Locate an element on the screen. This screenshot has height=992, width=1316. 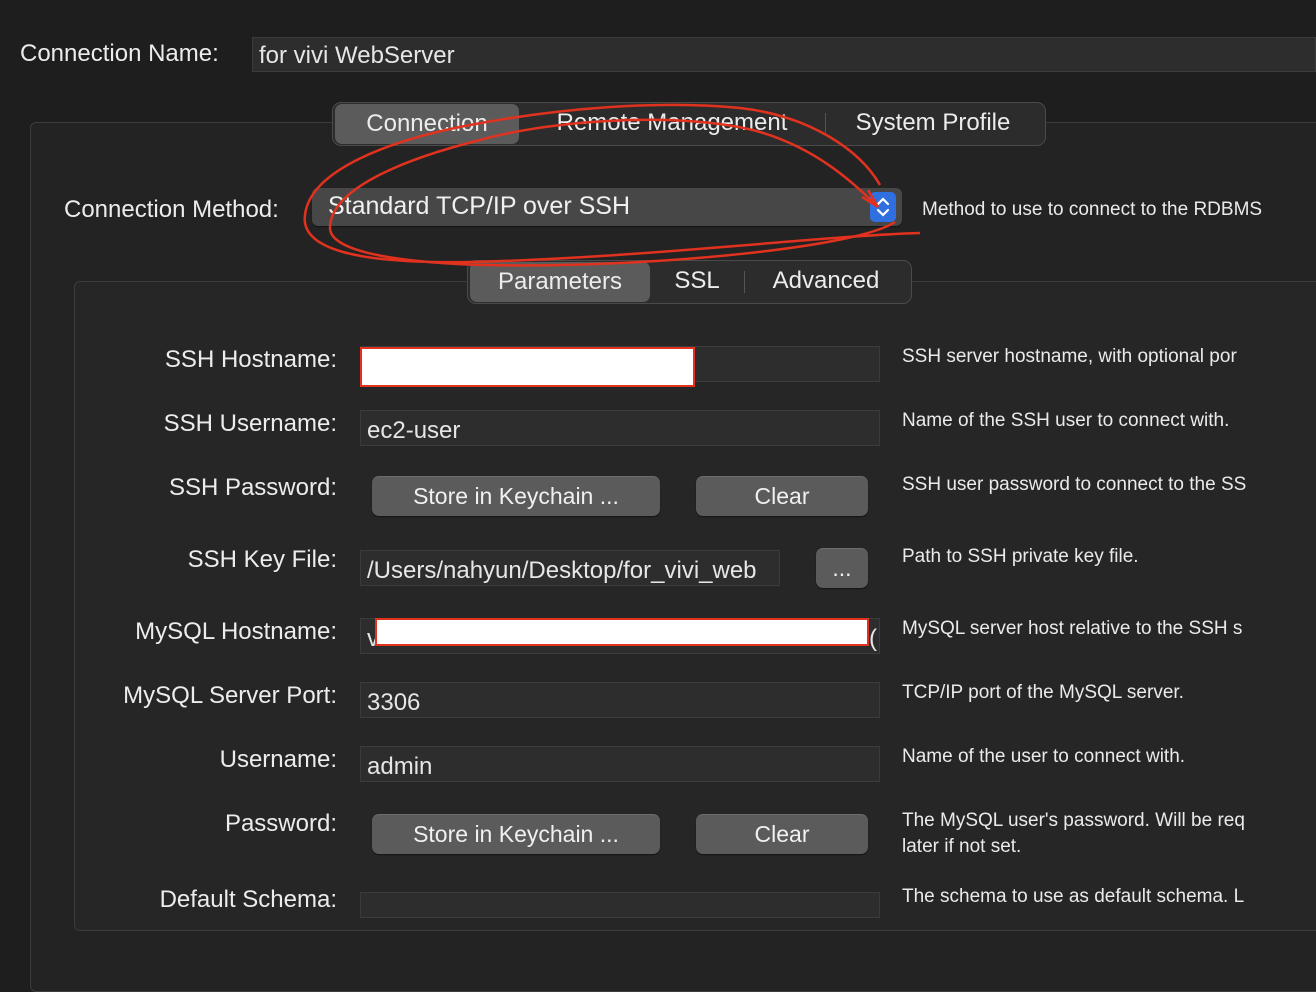
red-annotation-scribble is located at coordinates (612, 185).